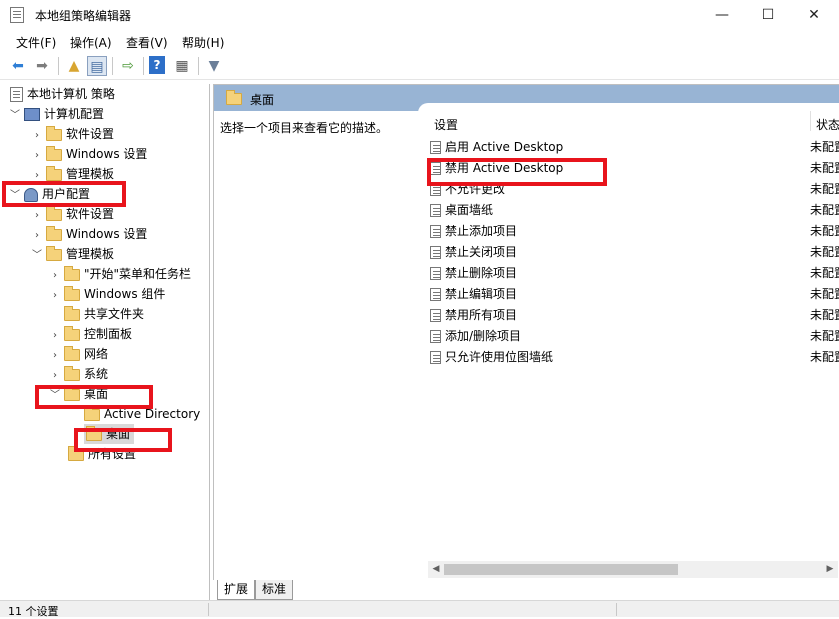  I want to click on tree-label: 系统, so click(96, 374).